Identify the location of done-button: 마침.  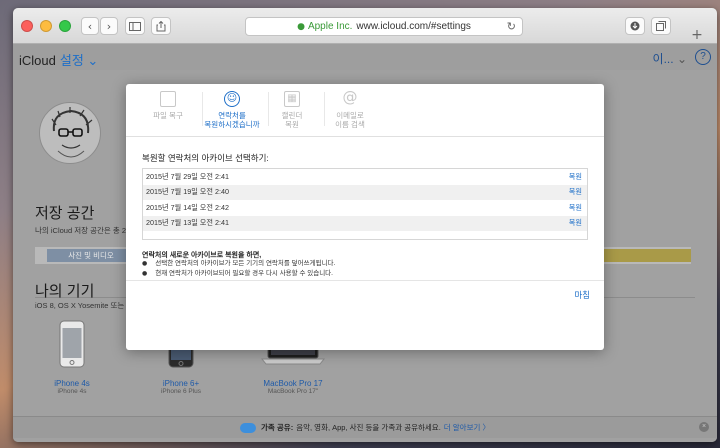
(582, 295).